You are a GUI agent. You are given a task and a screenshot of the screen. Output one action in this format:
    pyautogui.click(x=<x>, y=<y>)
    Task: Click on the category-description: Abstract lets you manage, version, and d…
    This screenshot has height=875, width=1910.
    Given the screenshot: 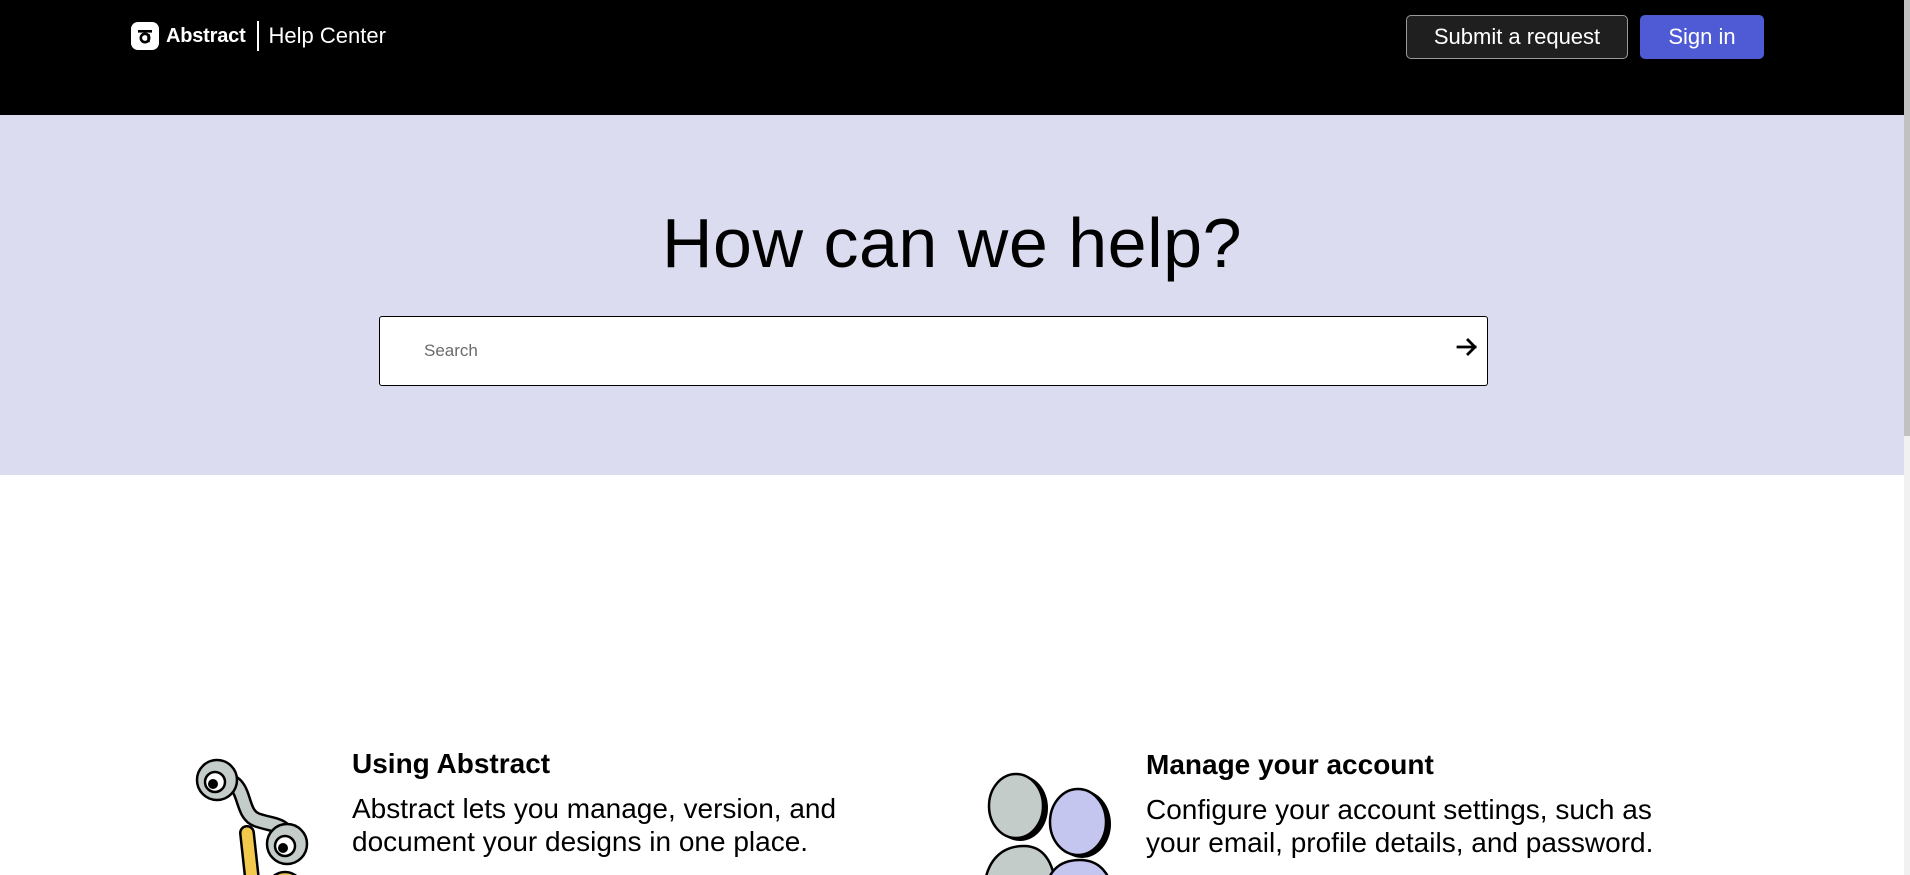 What is the action you would take?
    pyautogui.click(x=594, y=825)
    